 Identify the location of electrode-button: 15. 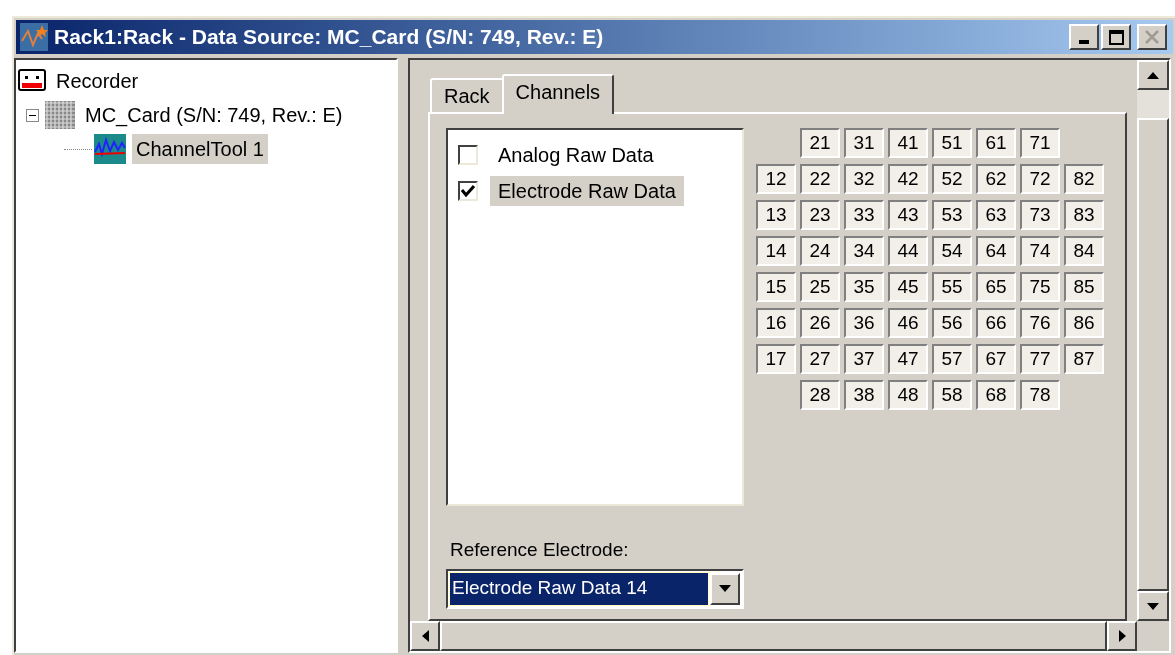
(776, 287).